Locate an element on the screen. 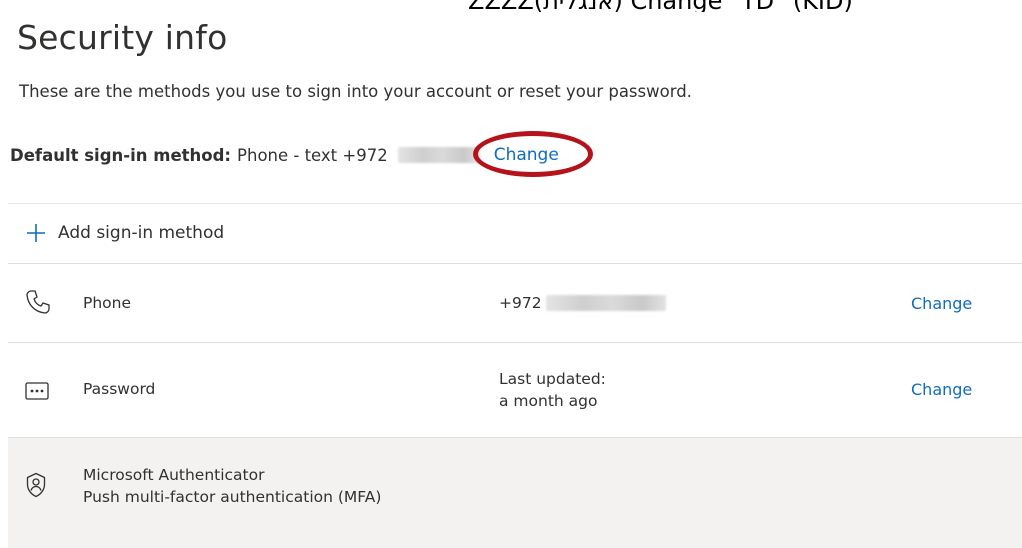 The image size is (1022, 548). method-detail-password: Last updated: a month ago is located at coordinates (552, 390).